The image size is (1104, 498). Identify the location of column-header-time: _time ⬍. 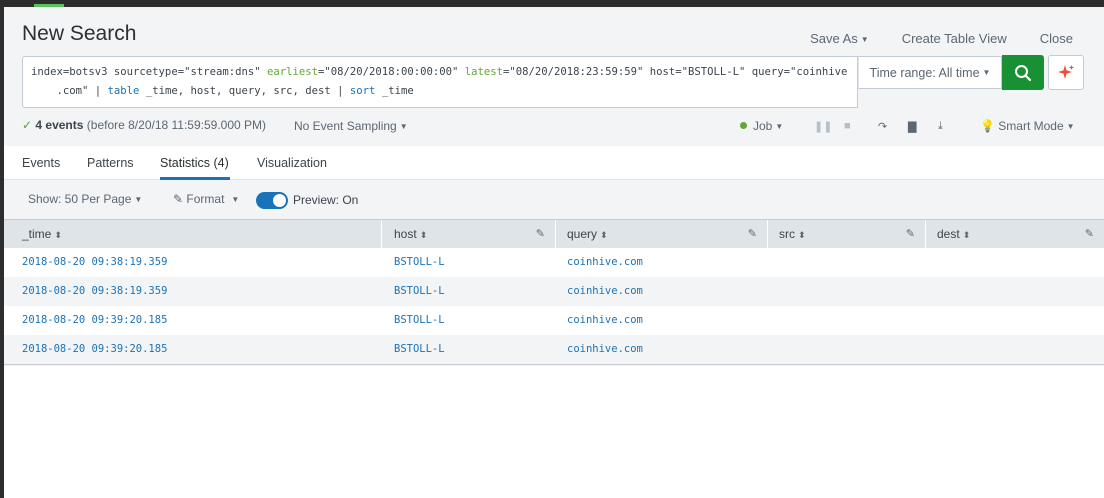
(193, 234).